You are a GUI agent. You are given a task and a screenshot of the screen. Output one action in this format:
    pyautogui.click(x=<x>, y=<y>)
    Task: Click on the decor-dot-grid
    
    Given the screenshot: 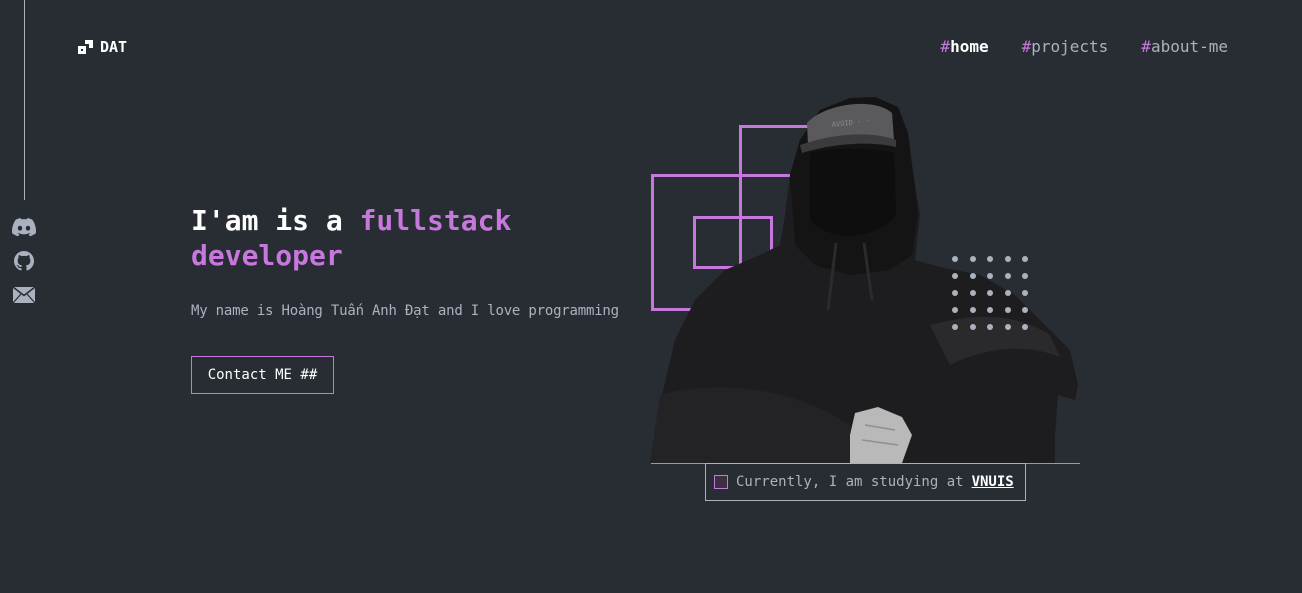 What is the action you would take?
    pyautogui.click(x=990, y=293)
    